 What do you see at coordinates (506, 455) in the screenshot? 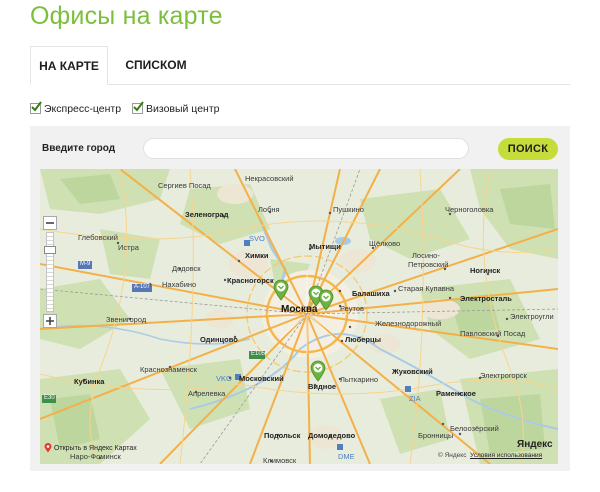
I see `terms-of-use-link: Условия использования` at bounding box center [506, 455].